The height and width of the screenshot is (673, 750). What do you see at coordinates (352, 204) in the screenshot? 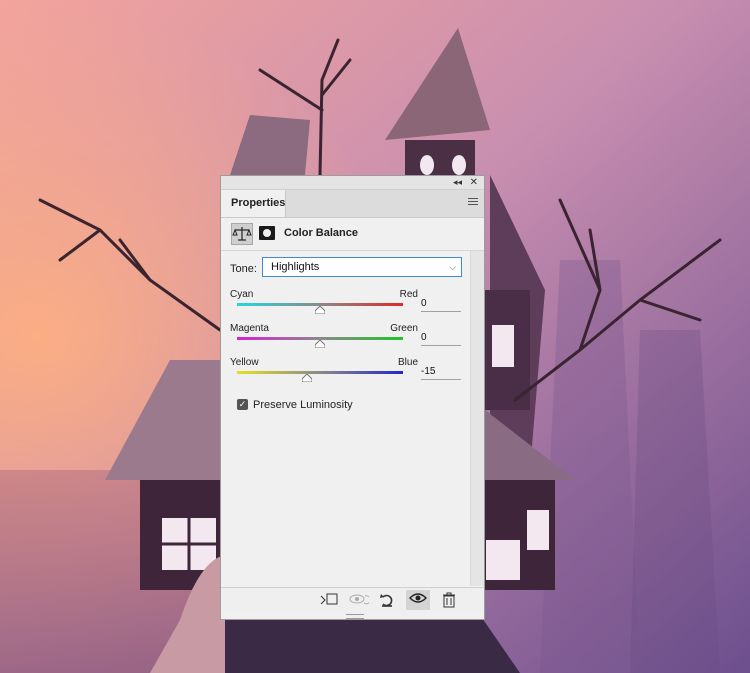
I see `tab-bar: Properties` at bounding box center [352, 204].